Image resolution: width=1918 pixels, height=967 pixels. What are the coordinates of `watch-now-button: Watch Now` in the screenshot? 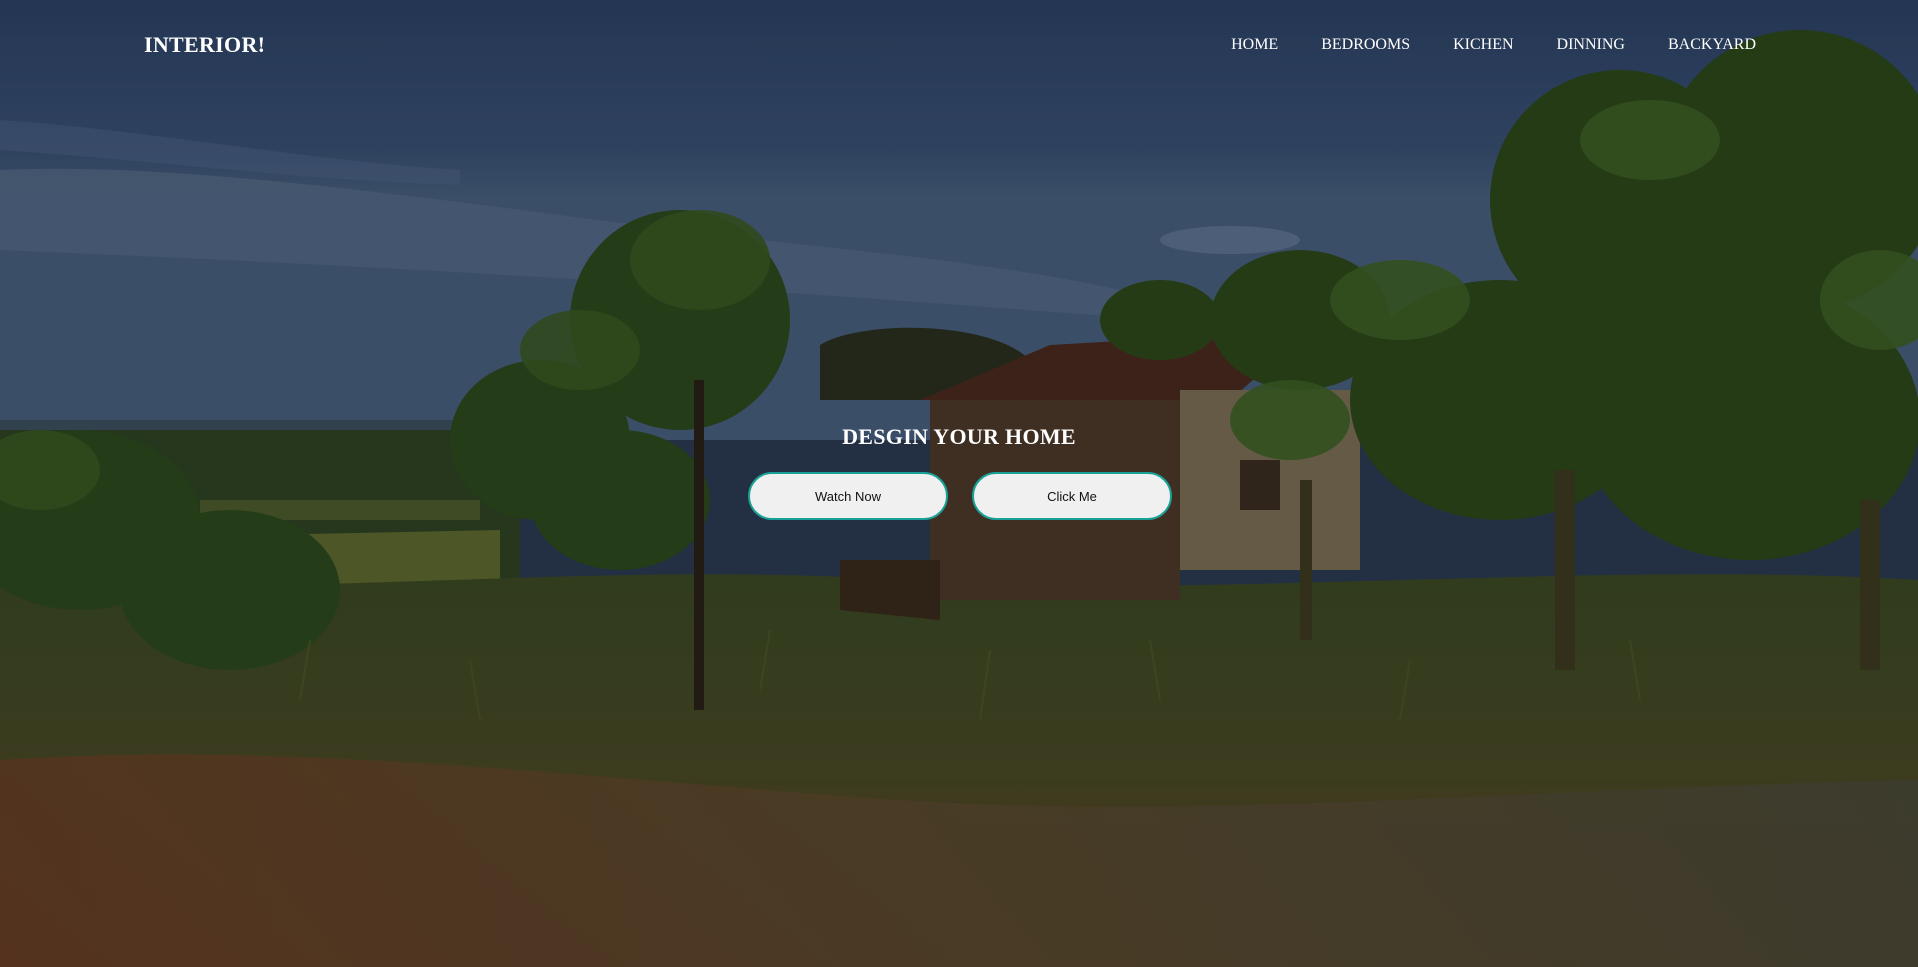 It's located at (848, 496).